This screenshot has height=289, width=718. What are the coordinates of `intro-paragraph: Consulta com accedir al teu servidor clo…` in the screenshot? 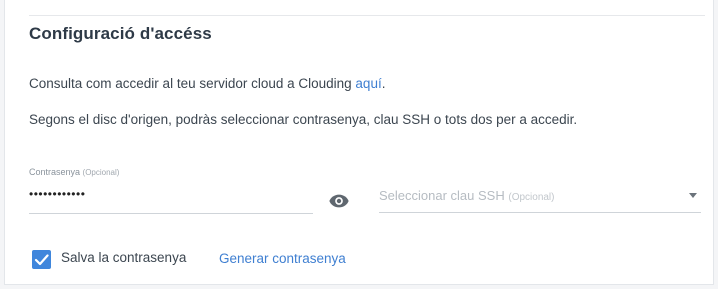 It's located at (207, 83).